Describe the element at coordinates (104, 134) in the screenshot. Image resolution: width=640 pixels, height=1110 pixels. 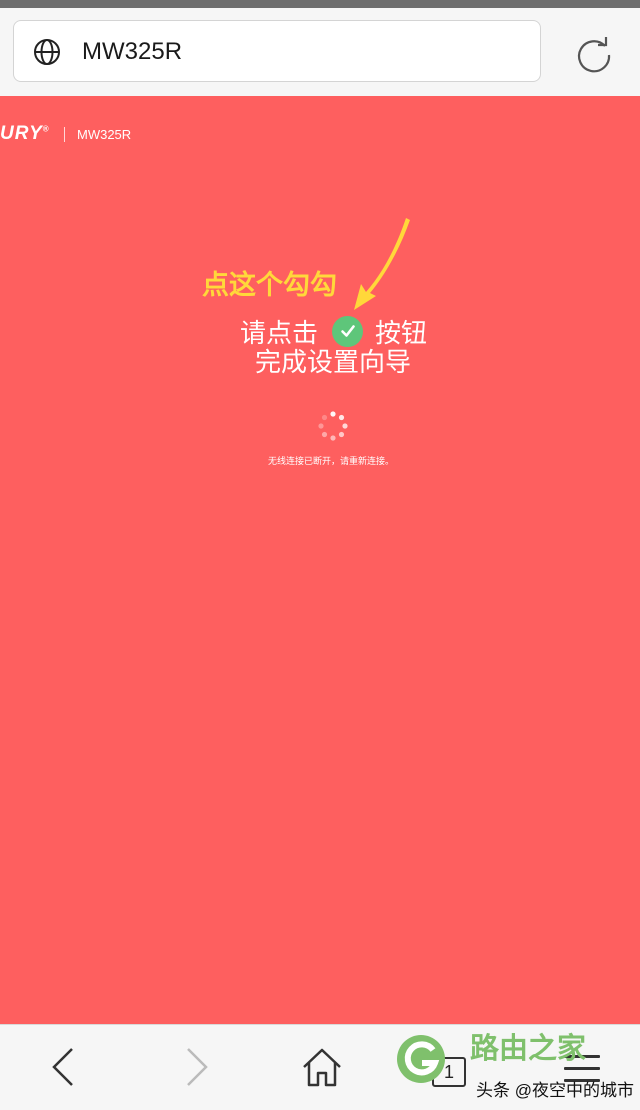
I see `model-name: MW325R` at that location.